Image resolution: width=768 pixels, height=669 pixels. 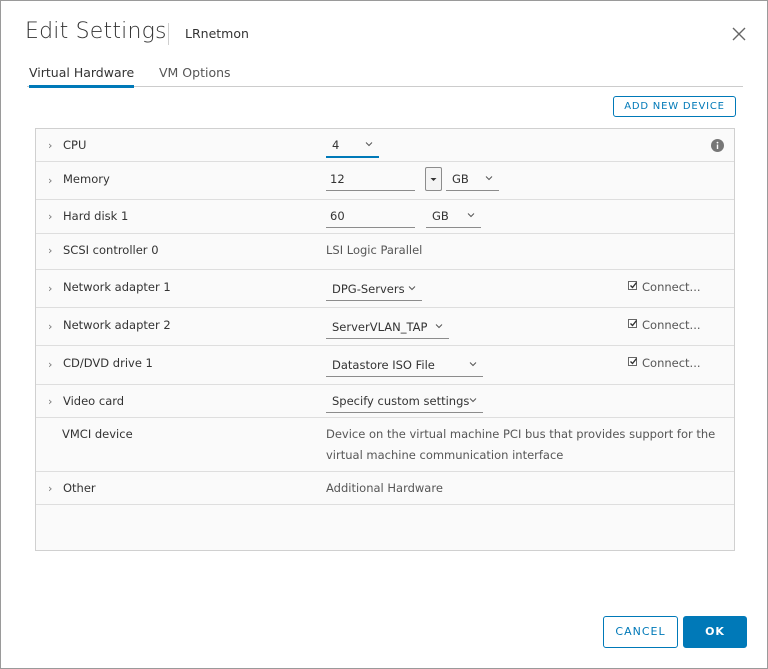 I want to click on network-adapter-1-label: Network adapter 1, so click(x=117, y=287).